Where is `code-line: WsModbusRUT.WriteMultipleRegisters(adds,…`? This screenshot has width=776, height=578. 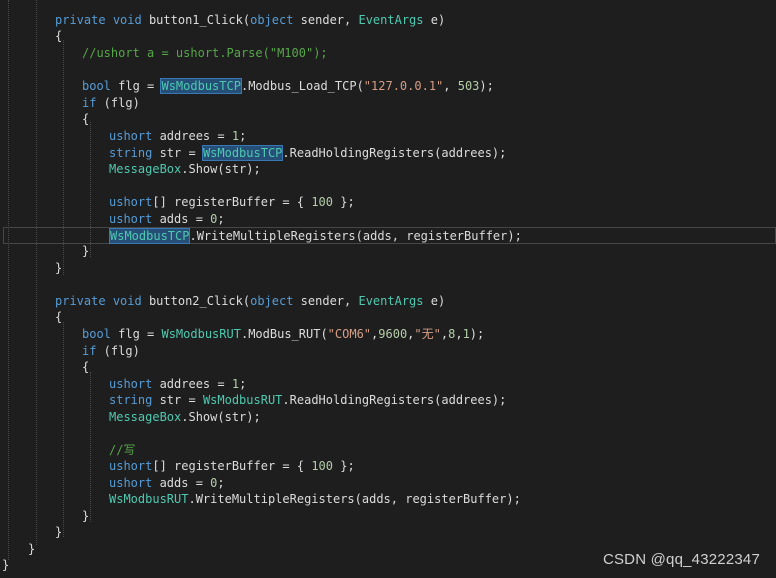 code-line: WsModbusRUT.WriteMultipleRegisters(adds,… is located at coordinates (388, 499).